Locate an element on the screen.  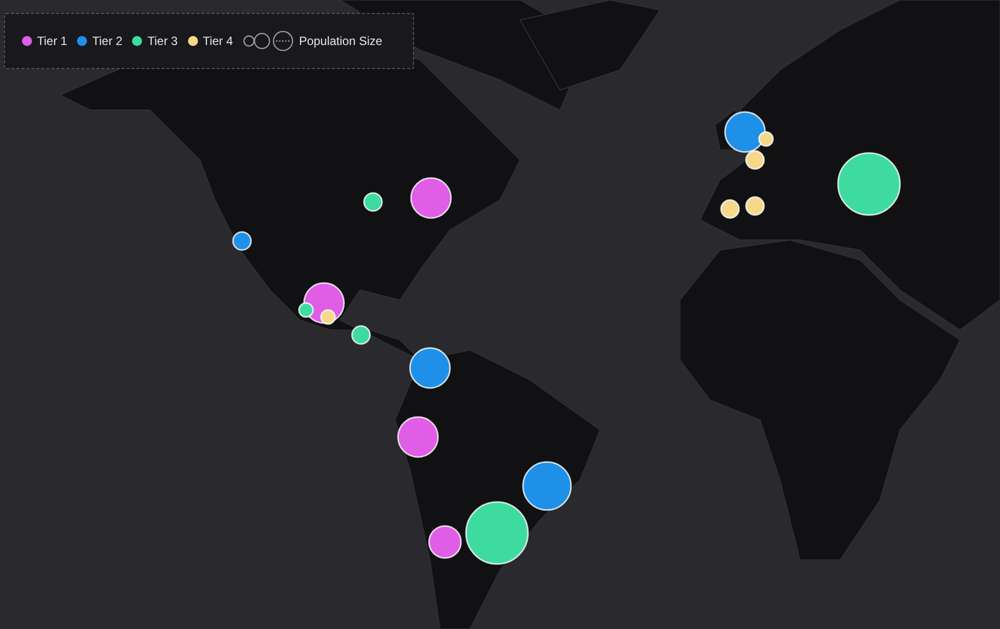
tier-label: Tier 1 is located at coordinates (52, 41).